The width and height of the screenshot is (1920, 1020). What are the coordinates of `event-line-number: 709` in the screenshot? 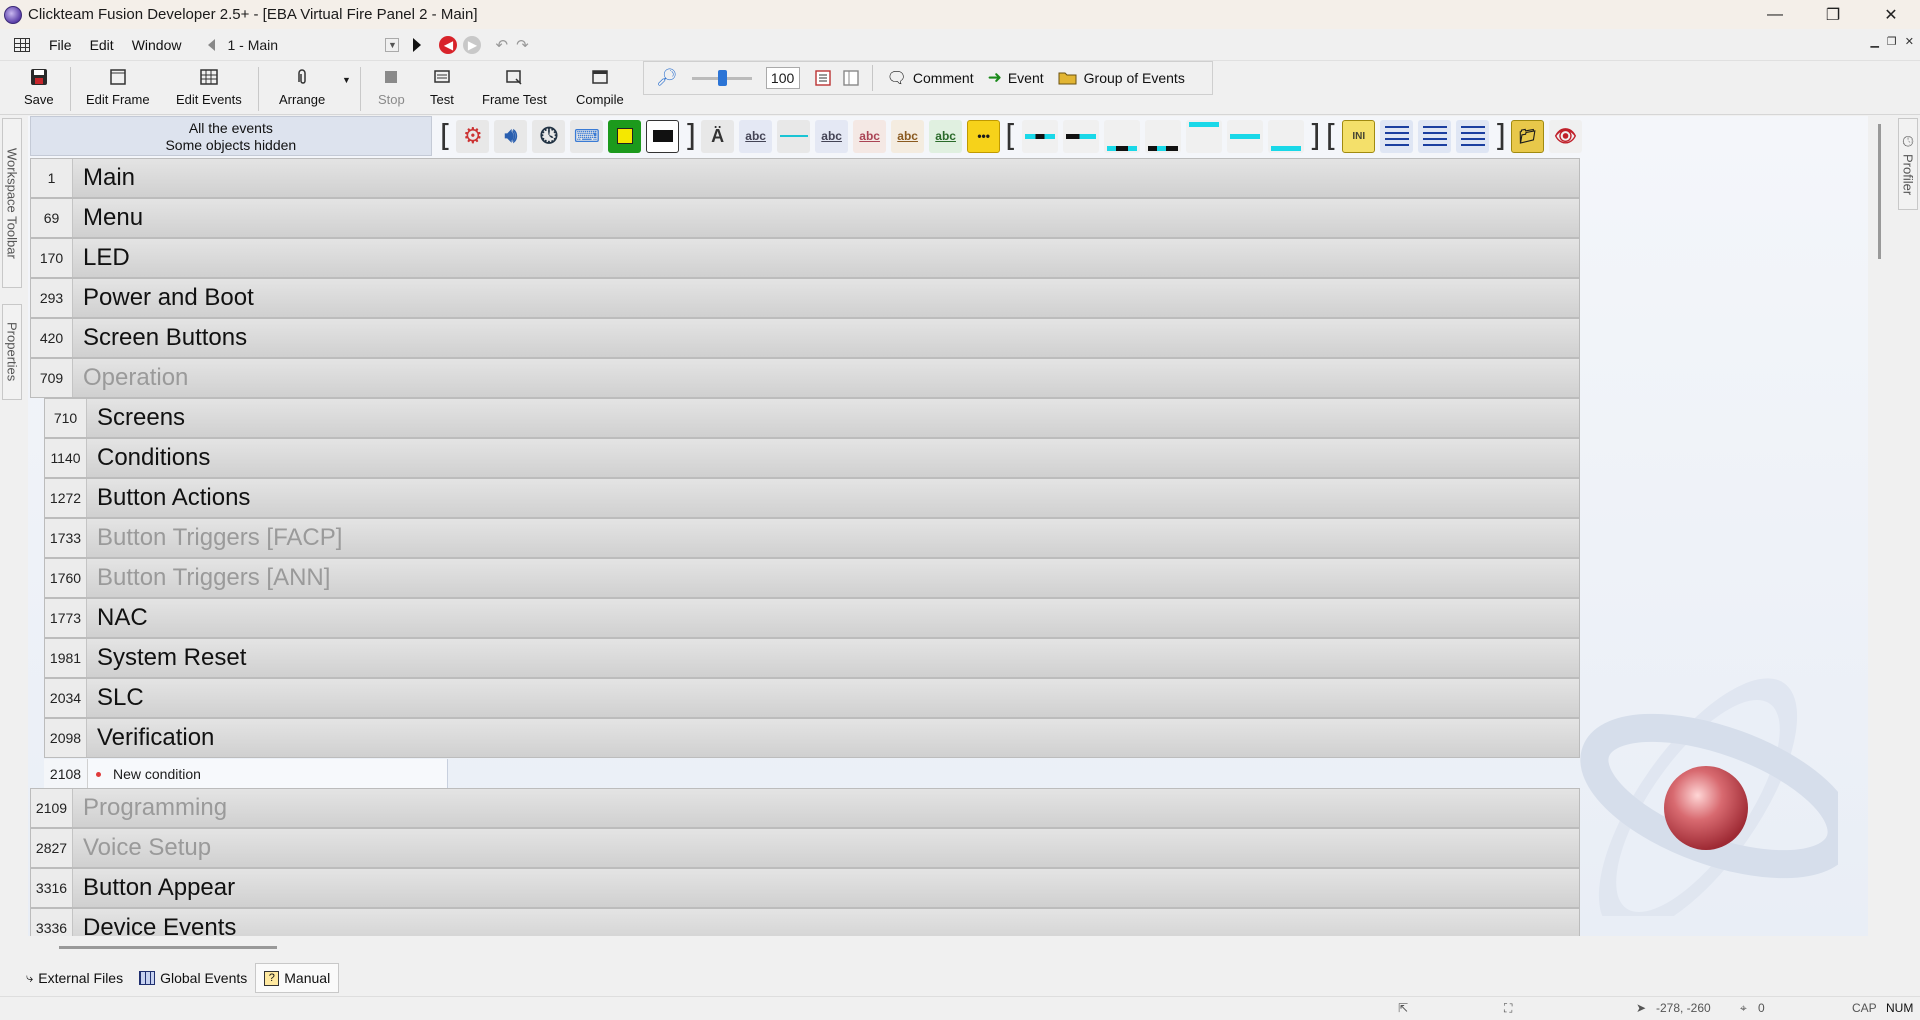 It's located at (52, 378).